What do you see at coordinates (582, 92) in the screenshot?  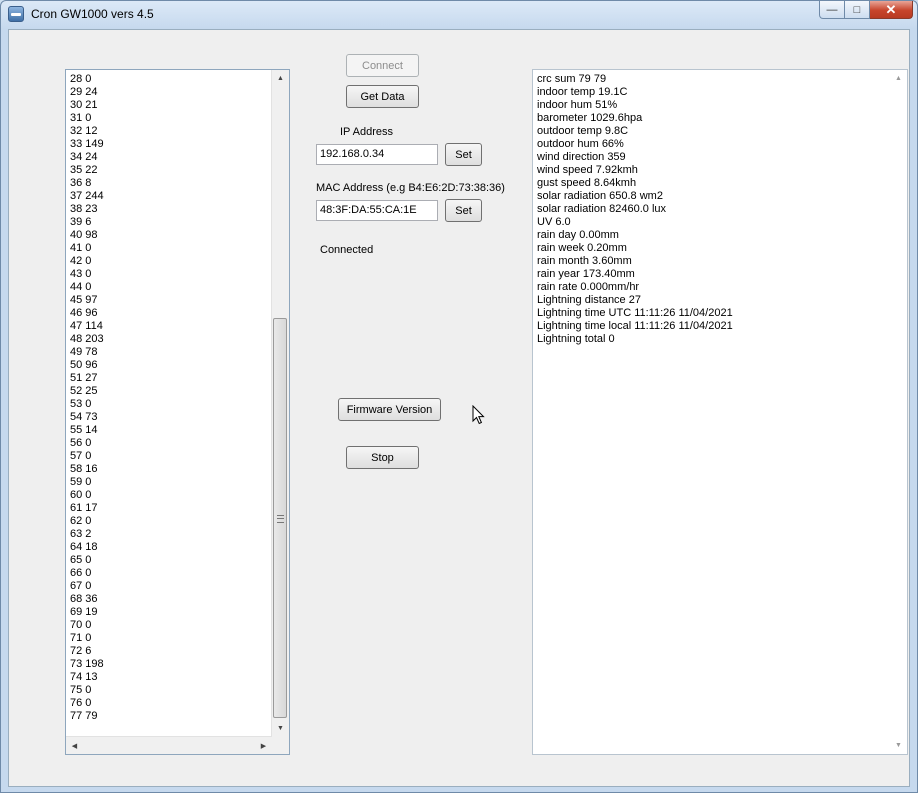 I see `data-line: indoor temp 19.1C` at bounding box center [582, 92].